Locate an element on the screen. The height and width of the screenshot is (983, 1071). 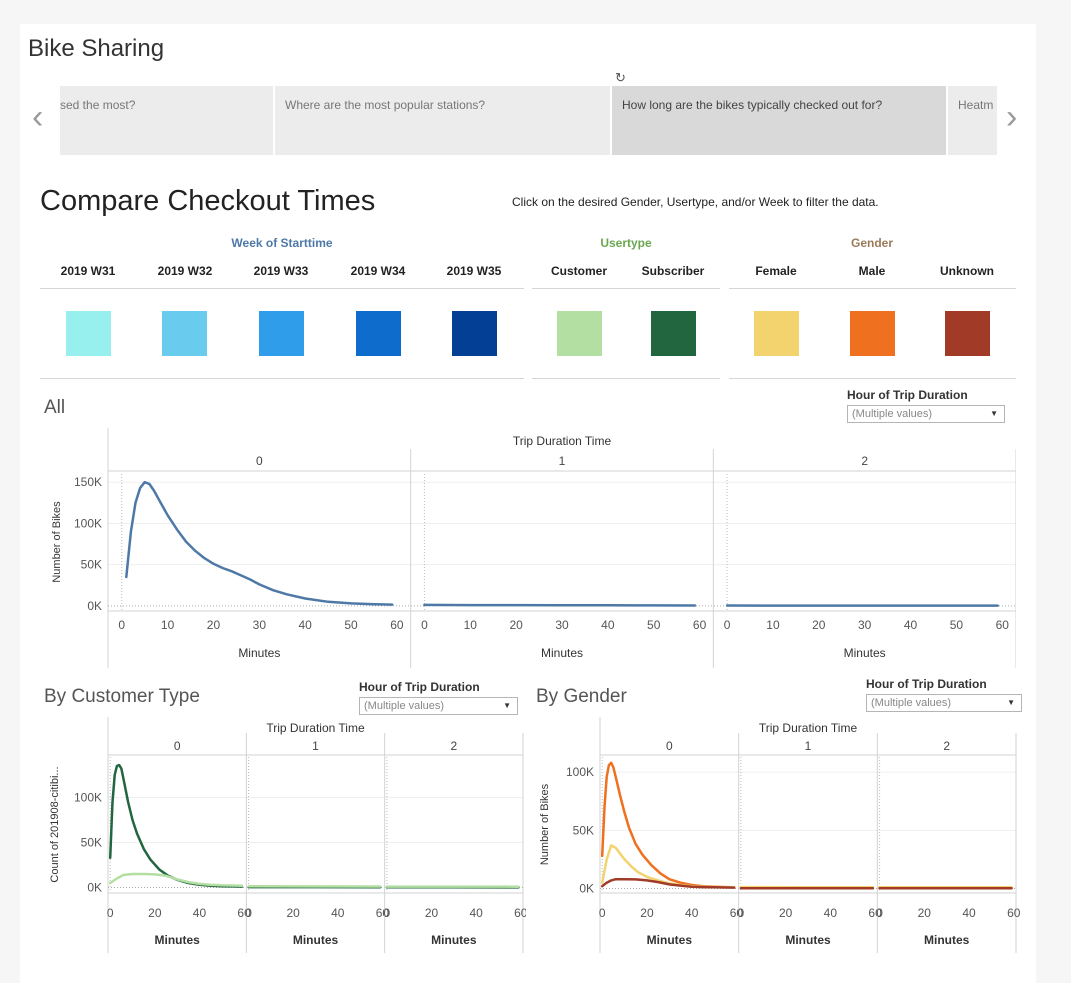
swatch-customer is located at coordinates (579, 333).